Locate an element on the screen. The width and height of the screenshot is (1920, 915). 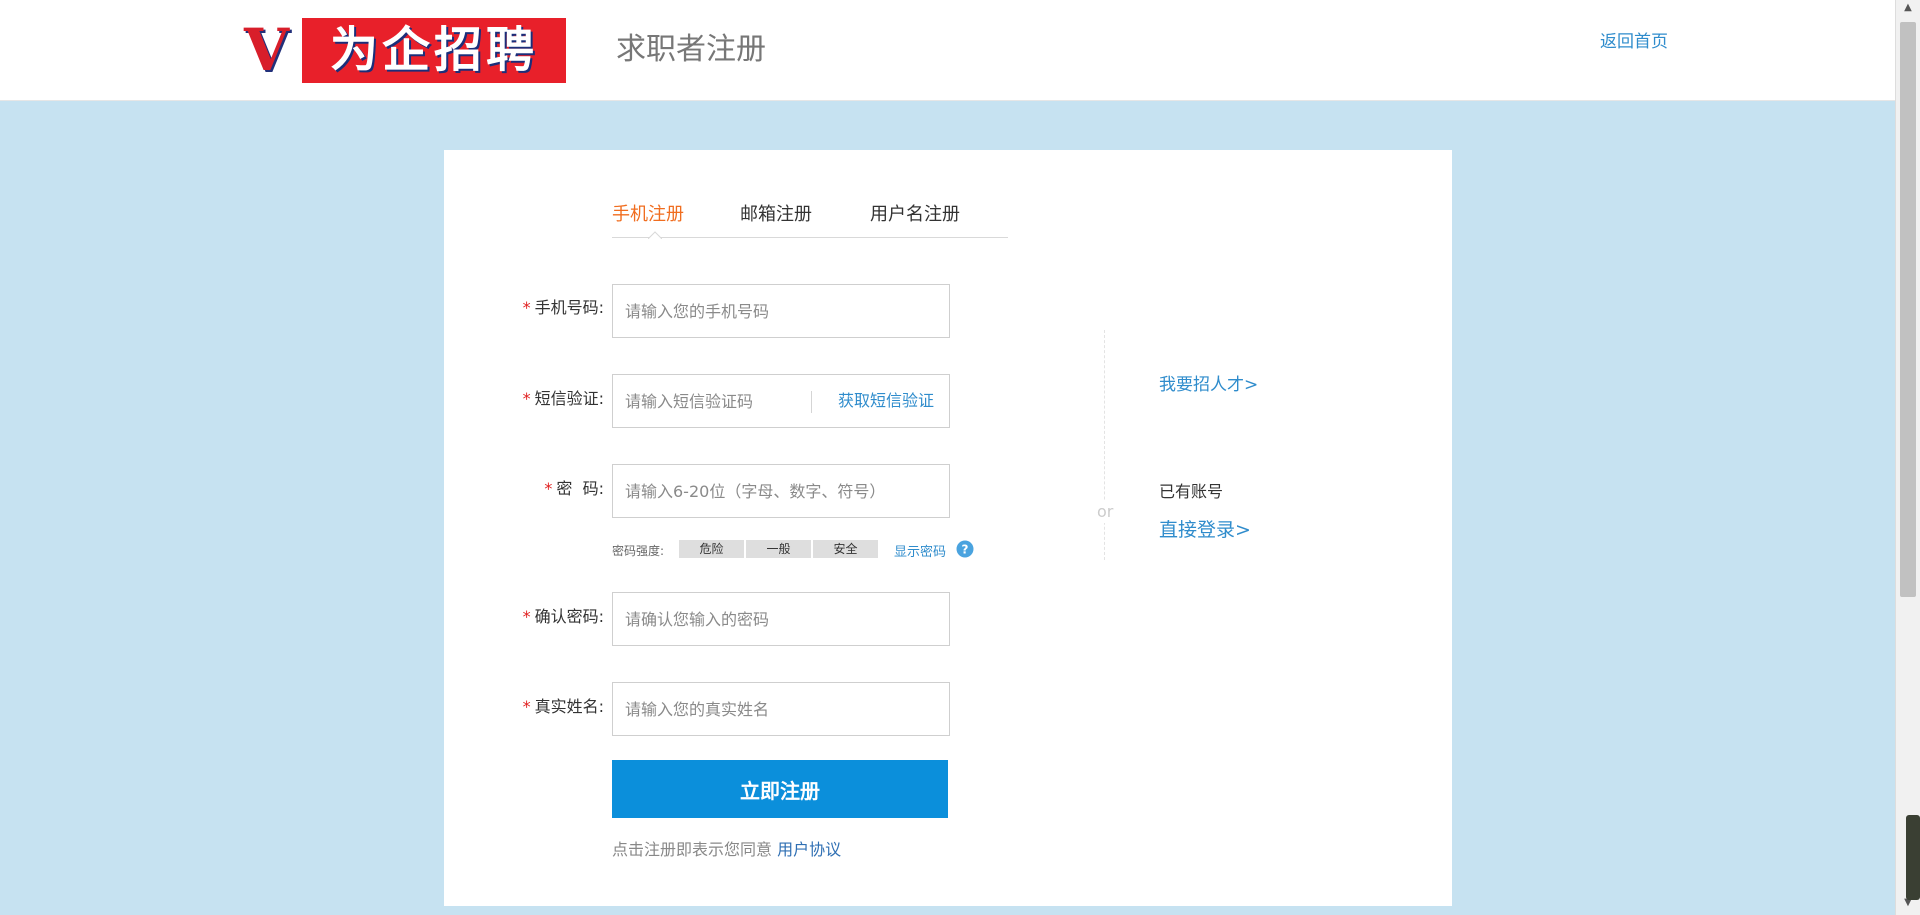
logo-text: 为企招聘 is located at coordinates (434, 50).